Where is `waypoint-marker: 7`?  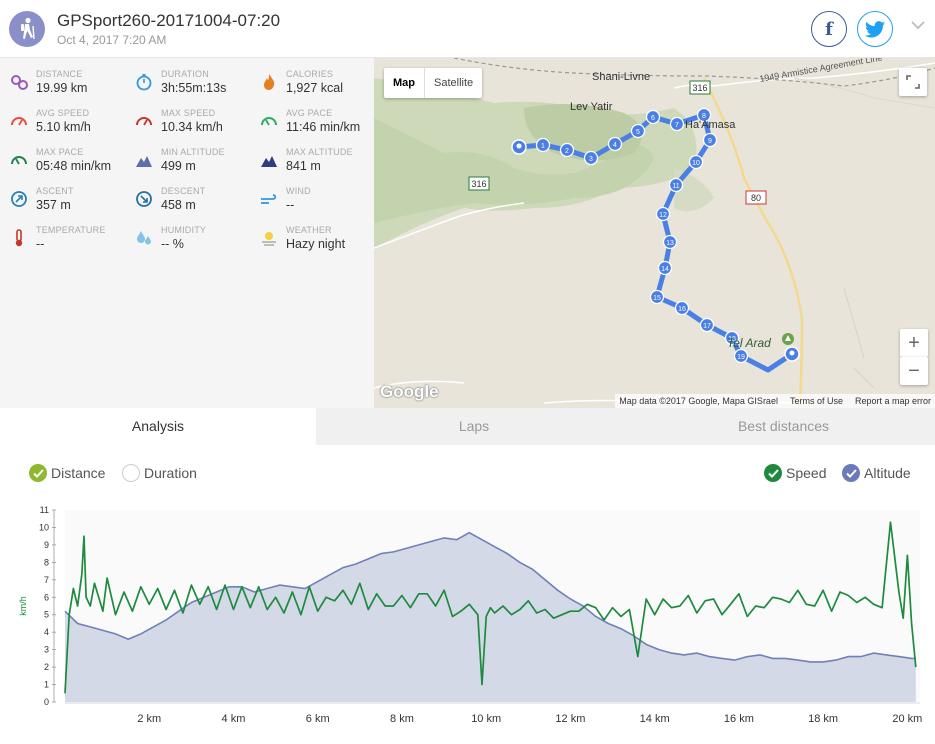
waypoint-marker: 7 is located at coordinates (677, 124).